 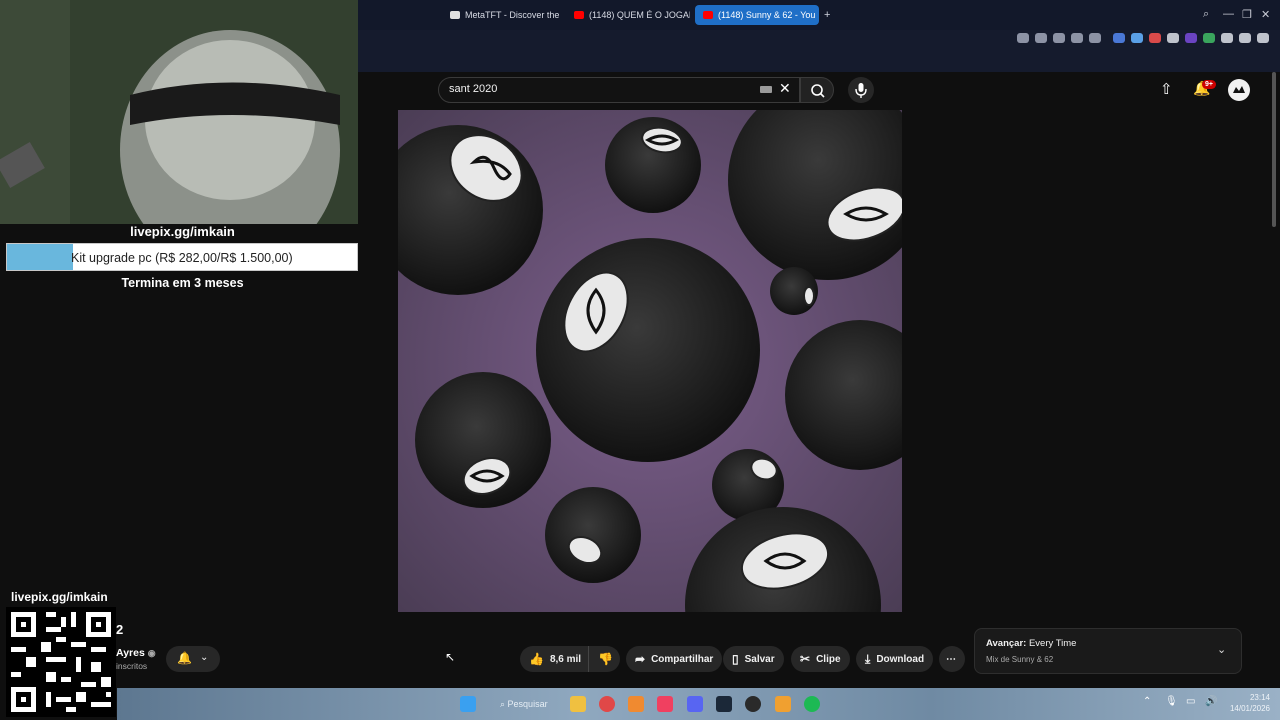 I want to click on clip-label: Clipe, so click(x=828, y=659).